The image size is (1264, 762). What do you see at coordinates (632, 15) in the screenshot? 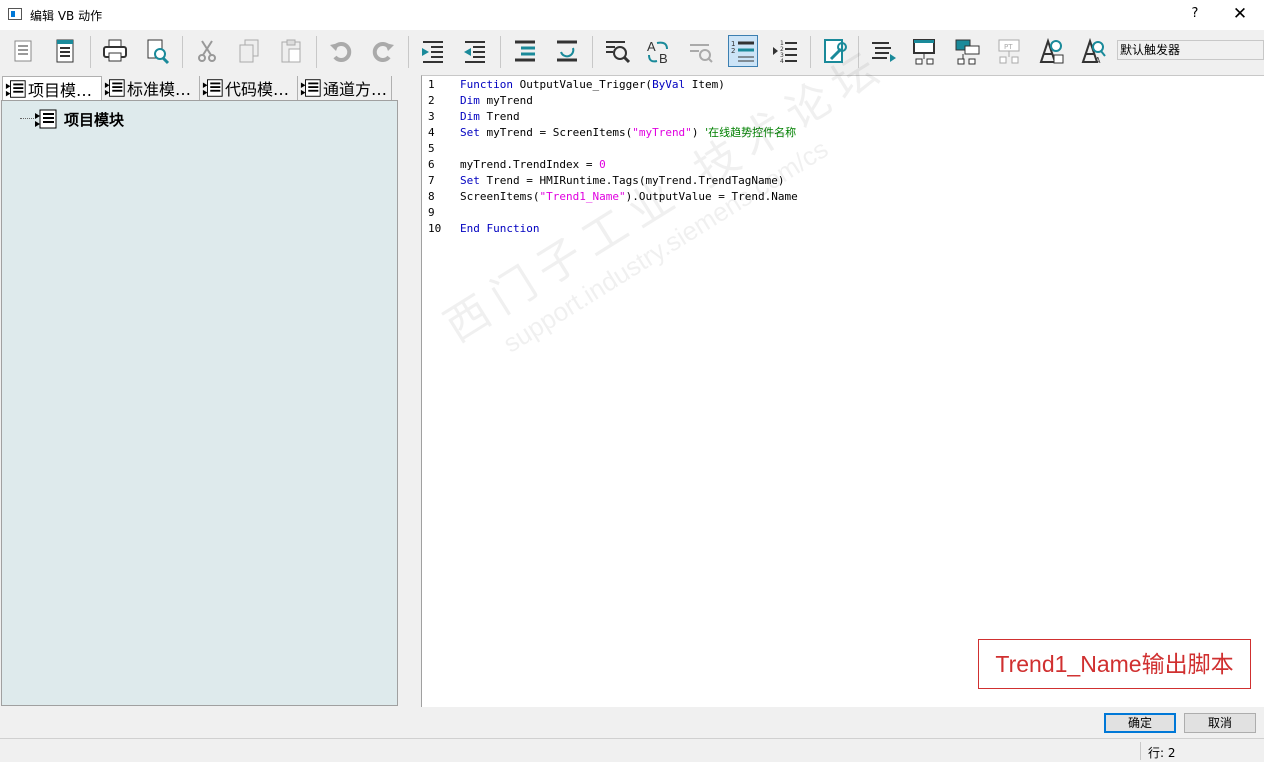
I see `title-bar: 编辑 VB 动作 ? ✕` at bounding box center [632, 15].